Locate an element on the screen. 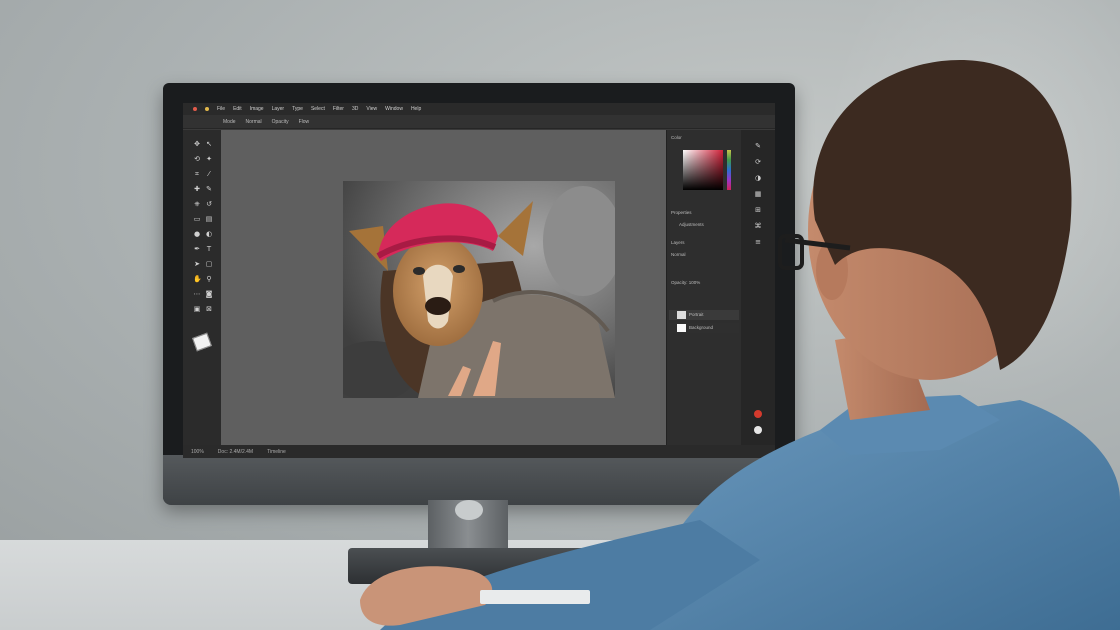 This screenshot has height=630, width=1120. crop-tool-icon: ⌗ is located at coordinates (197, 174).